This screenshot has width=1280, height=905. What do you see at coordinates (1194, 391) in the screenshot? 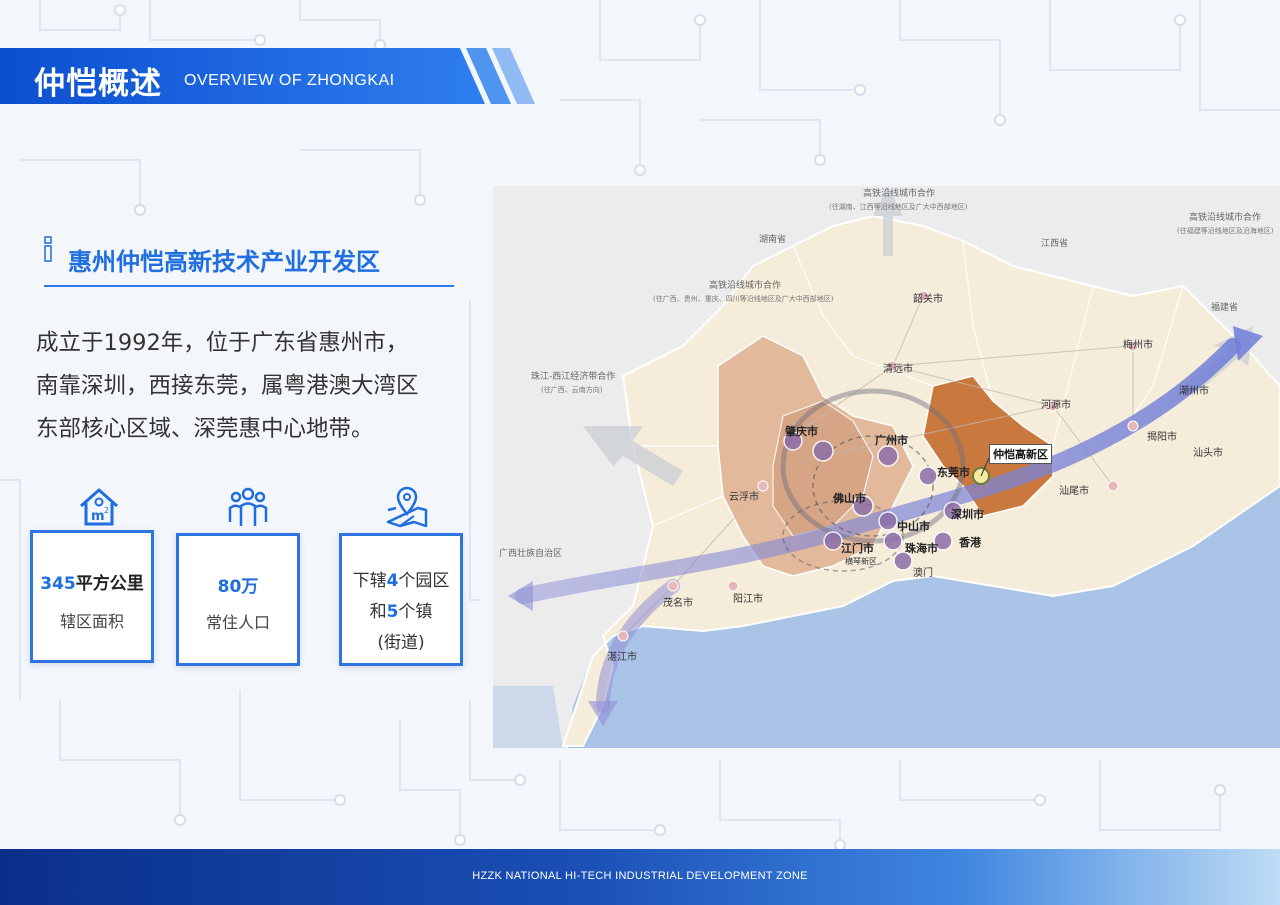
I see `city-label-chaozhou: 潮州市` at bounding box center [1194, 391].